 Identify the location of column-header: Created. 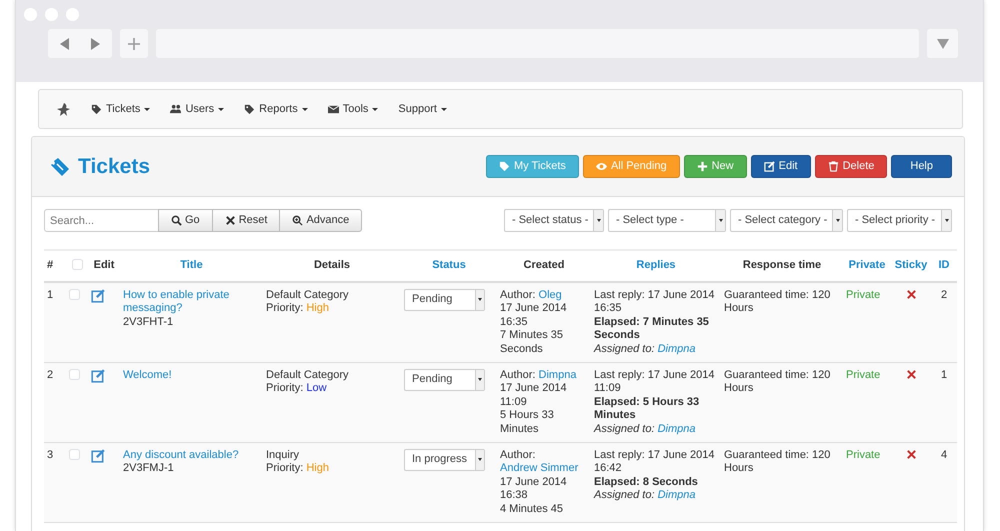
(544, 265).